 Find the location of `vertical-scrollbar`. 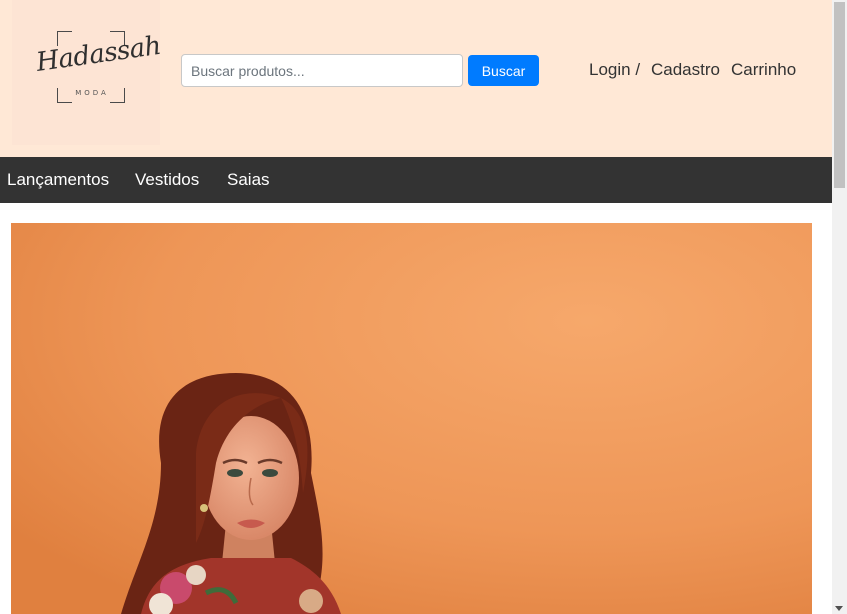

vertical-scrollbar is located at coordinates (839, 307).